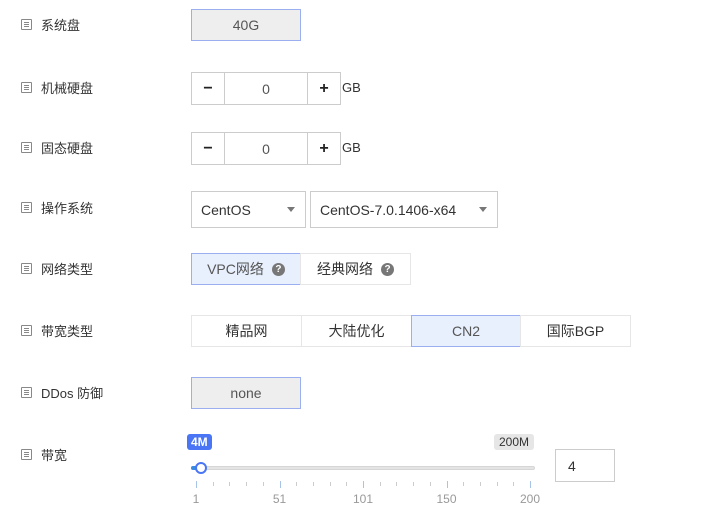 The width and height of the screenshot is (702, 517). Describe the element at coordinates (67, 88) in the screenshot. I see `label-text: 机械硬盘` at that location.